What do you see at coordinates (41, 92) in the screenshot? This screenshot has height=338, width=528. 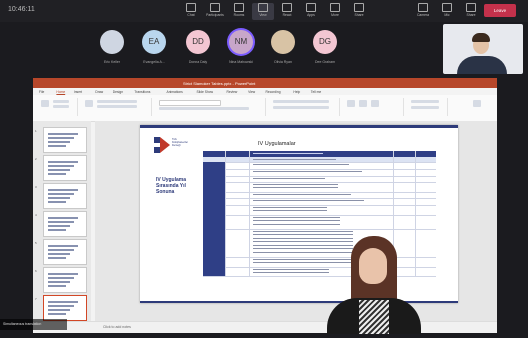 I see `ribbon-tab: File` at bounding box center [41, 92].